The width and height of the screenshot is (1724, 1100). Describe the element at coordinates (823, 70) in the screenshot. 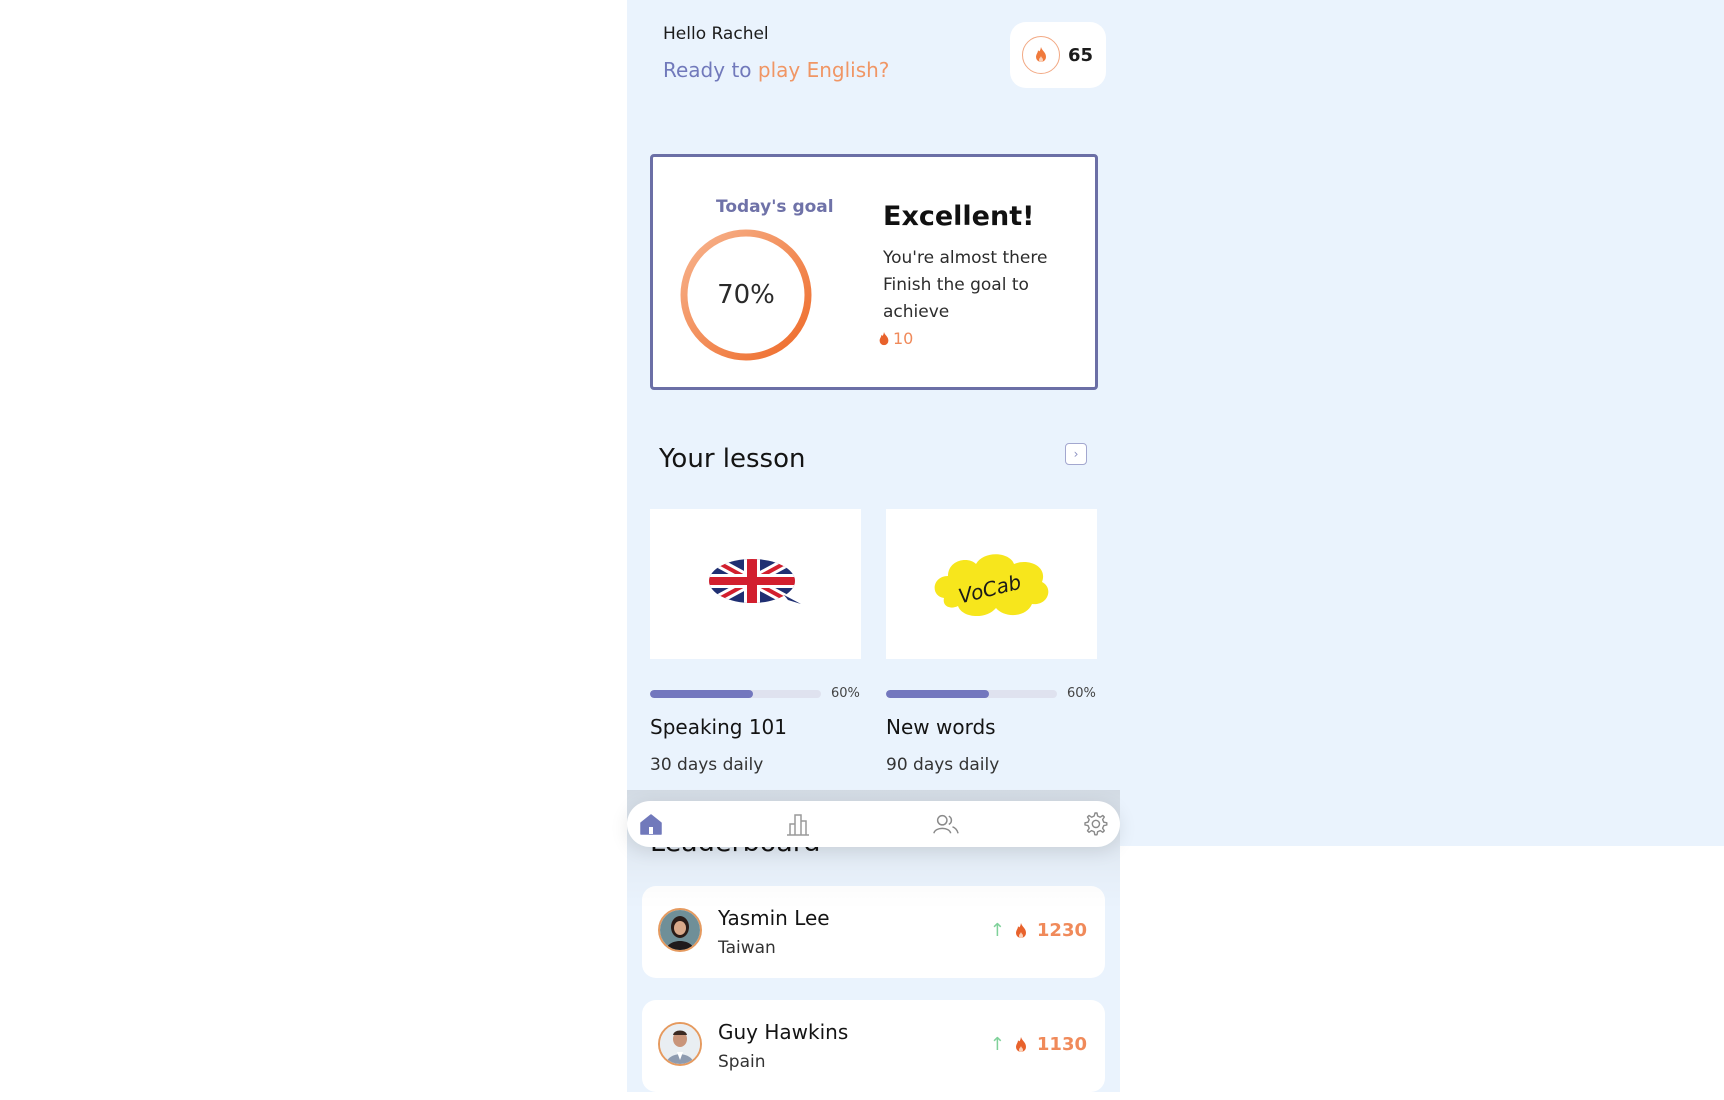

I see `greeting-prompt-accent: play English?` at that location.